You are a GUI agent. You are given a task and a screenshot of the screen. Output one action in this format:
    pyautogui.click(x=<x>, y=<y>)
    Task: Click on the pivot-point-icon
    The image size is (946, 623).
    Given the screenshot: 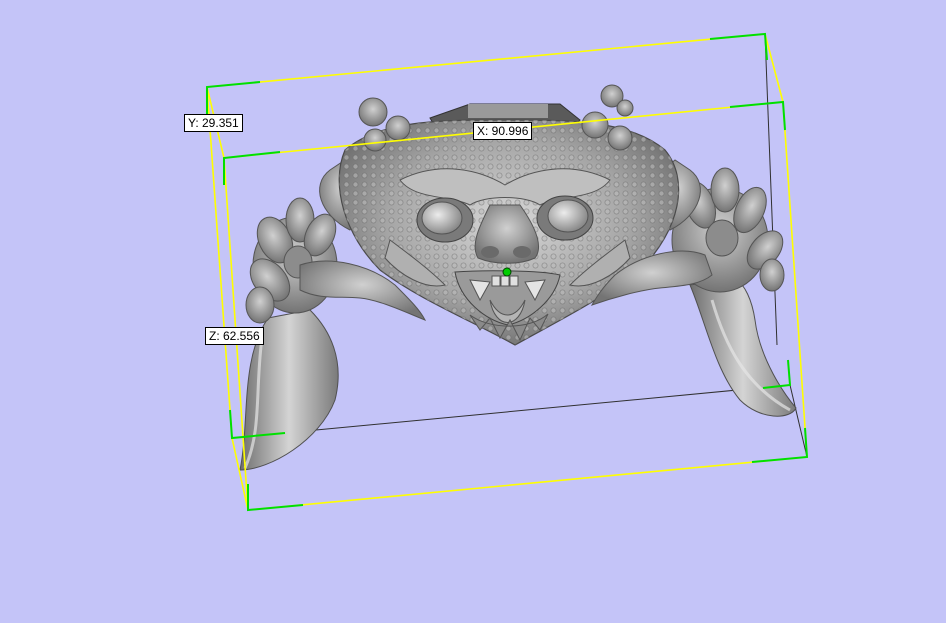 What is the action you would take?
    pyautogui.click(x=507, y=272)
    